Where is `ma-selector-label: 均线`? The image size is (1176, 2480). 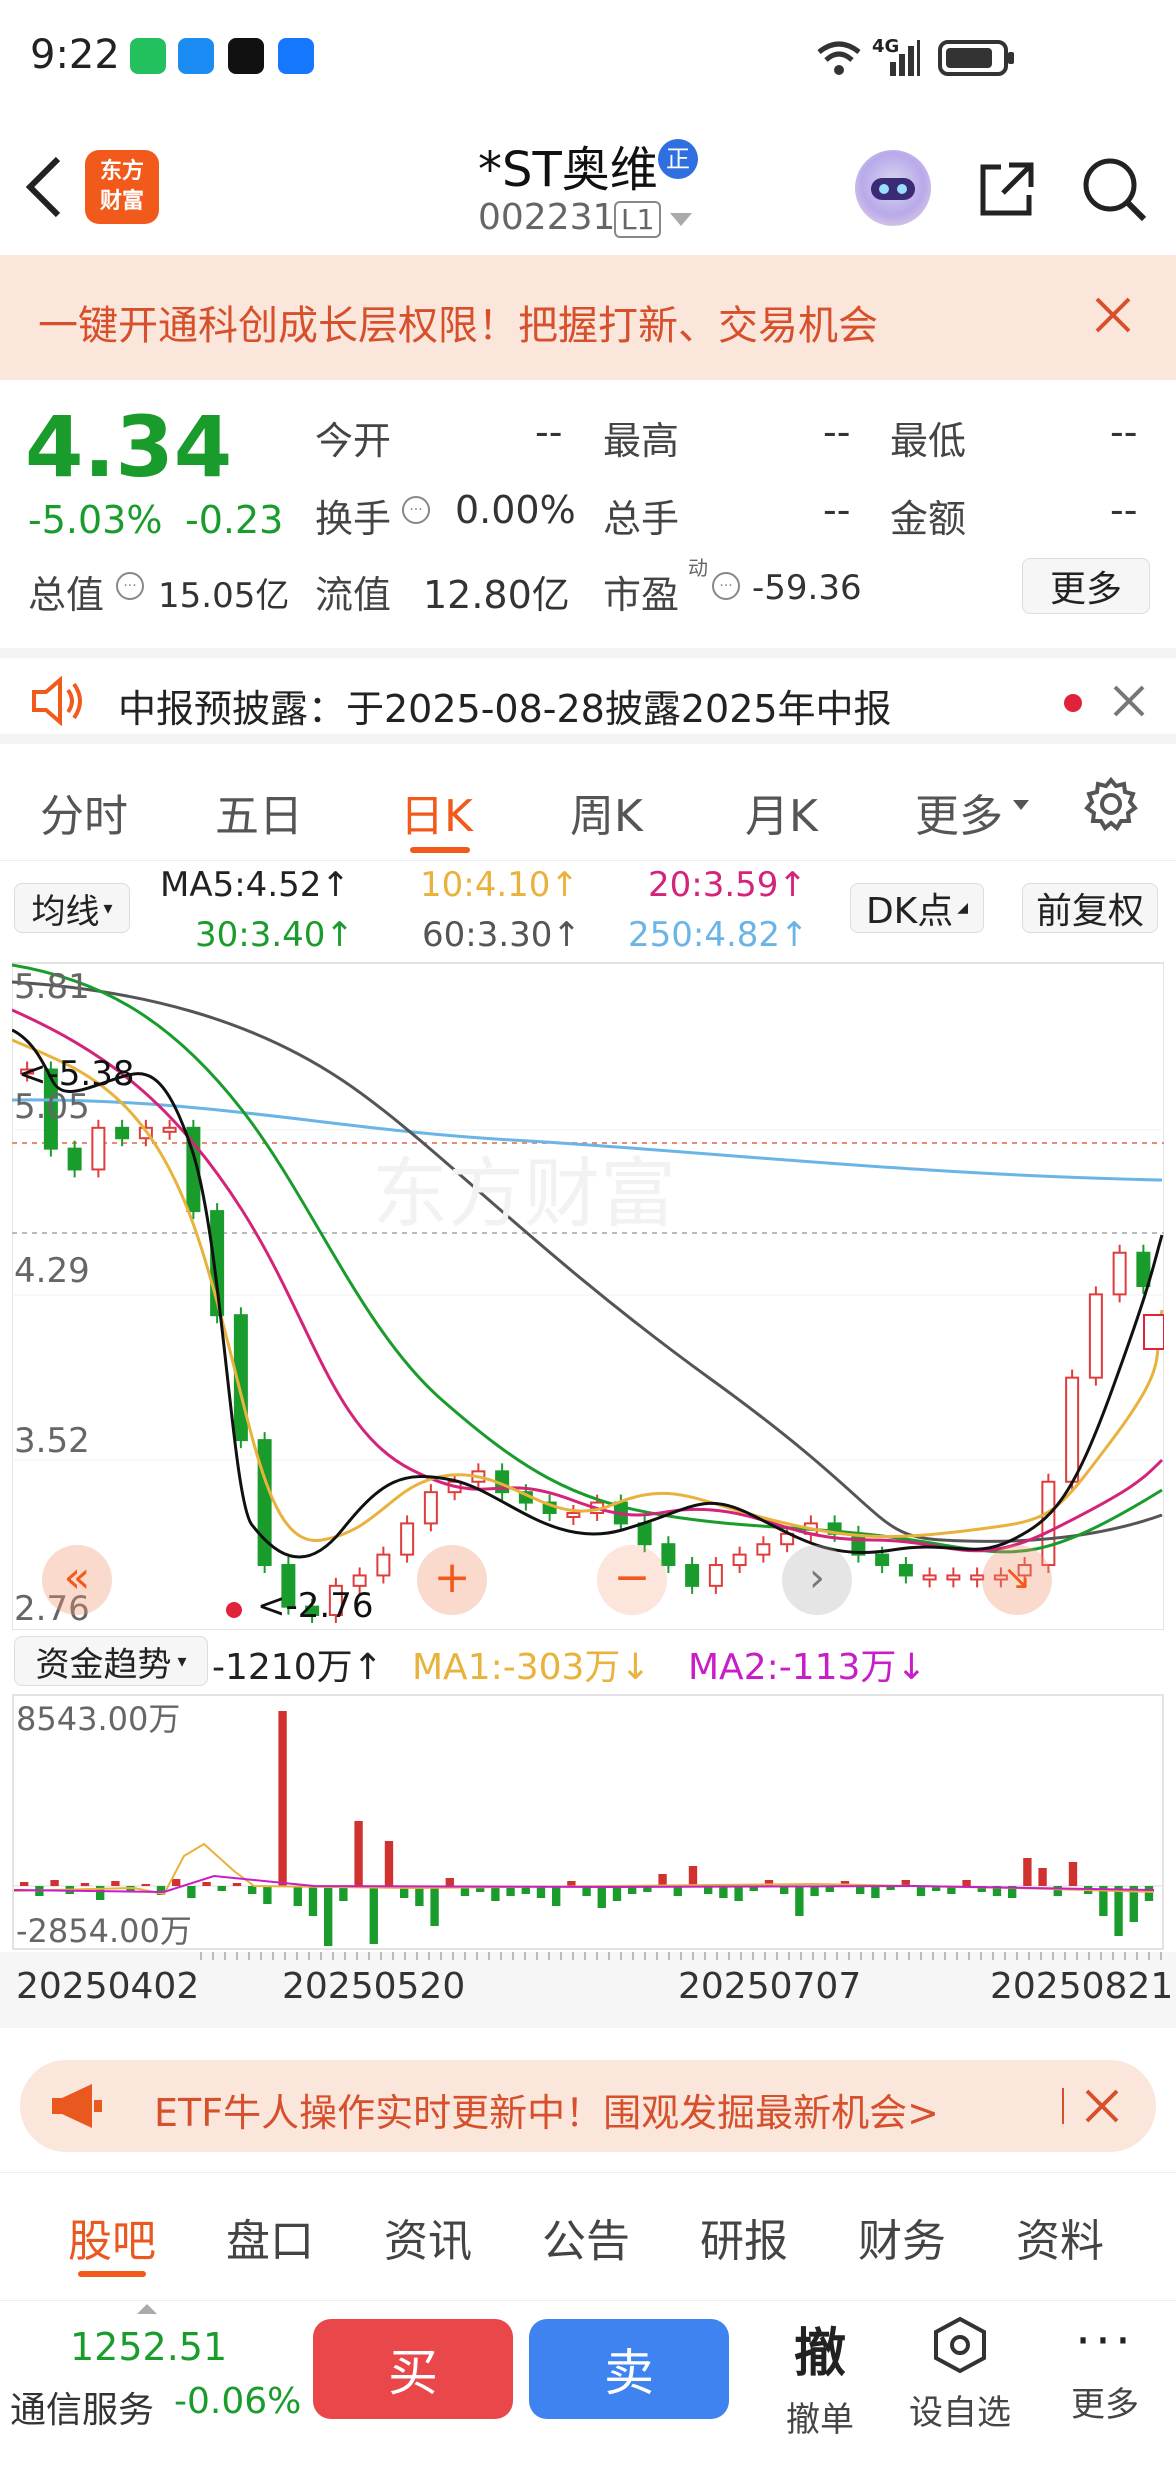
ma-selector-label: 均线 is located at coordinates (65, 911).